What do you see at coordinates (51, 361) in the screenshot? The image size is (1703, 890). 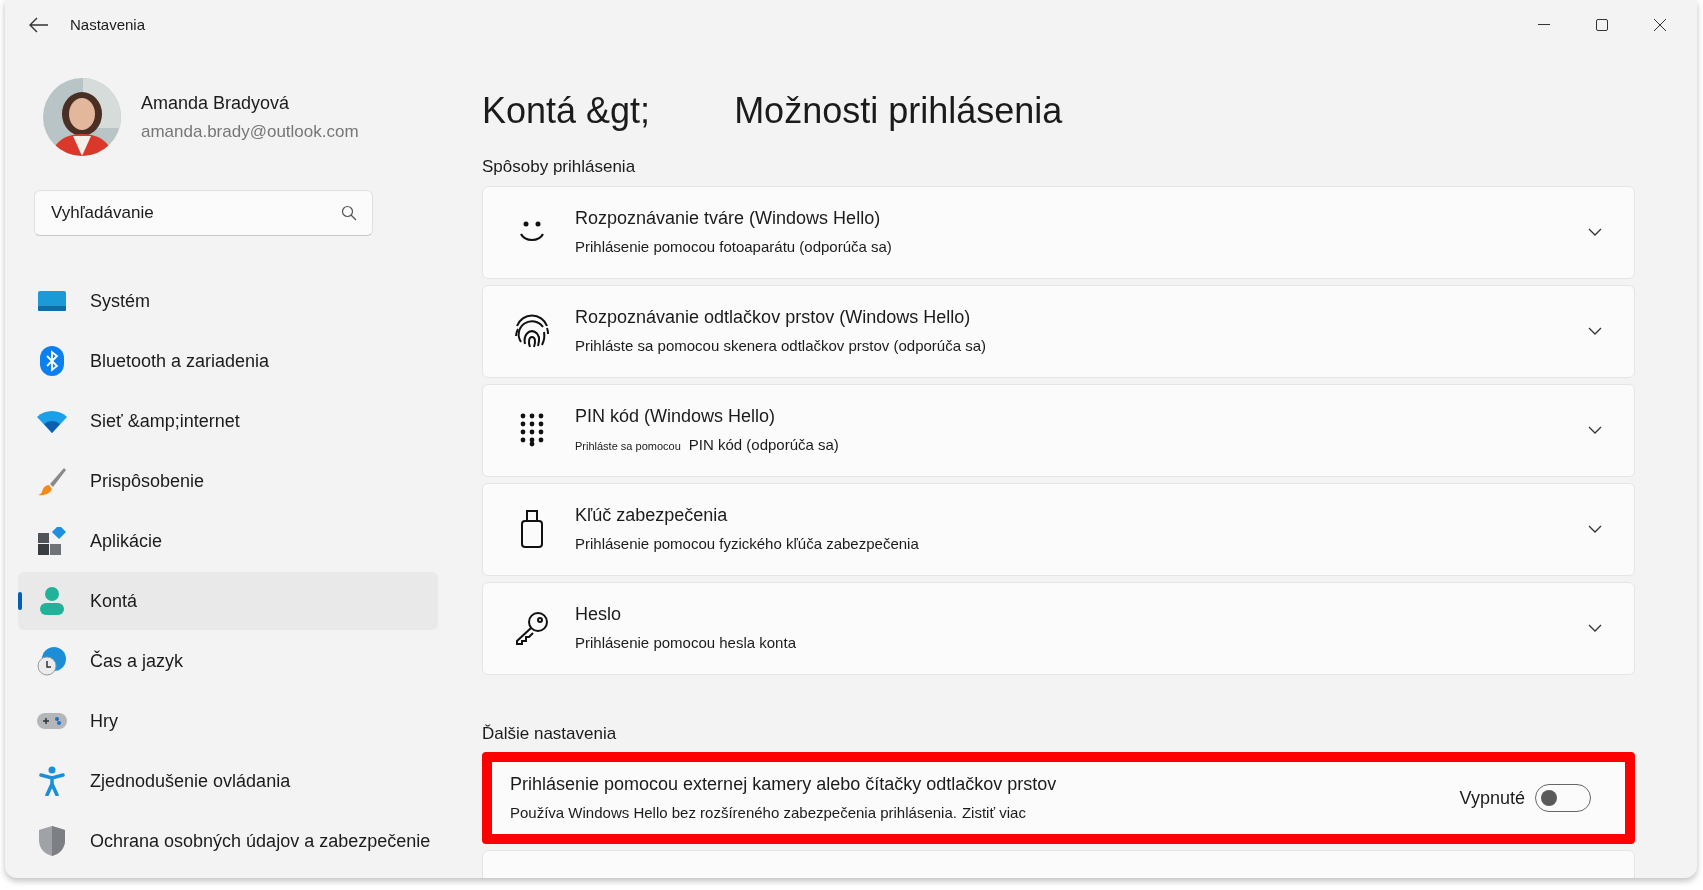 I see `bluetooth-icon` at bounding box center [51, 361].